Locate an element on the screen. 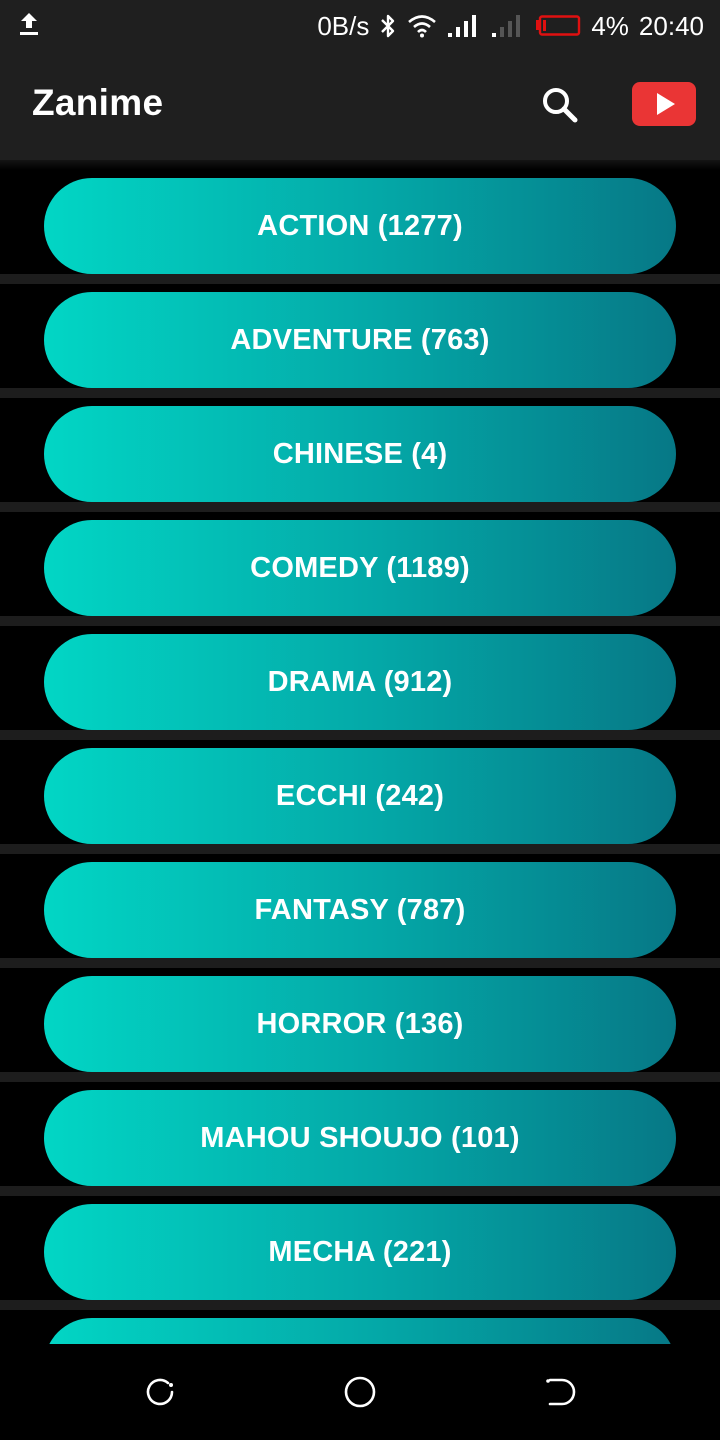  genre-button: MECHA (221) is located at coordinates (360, 1252).